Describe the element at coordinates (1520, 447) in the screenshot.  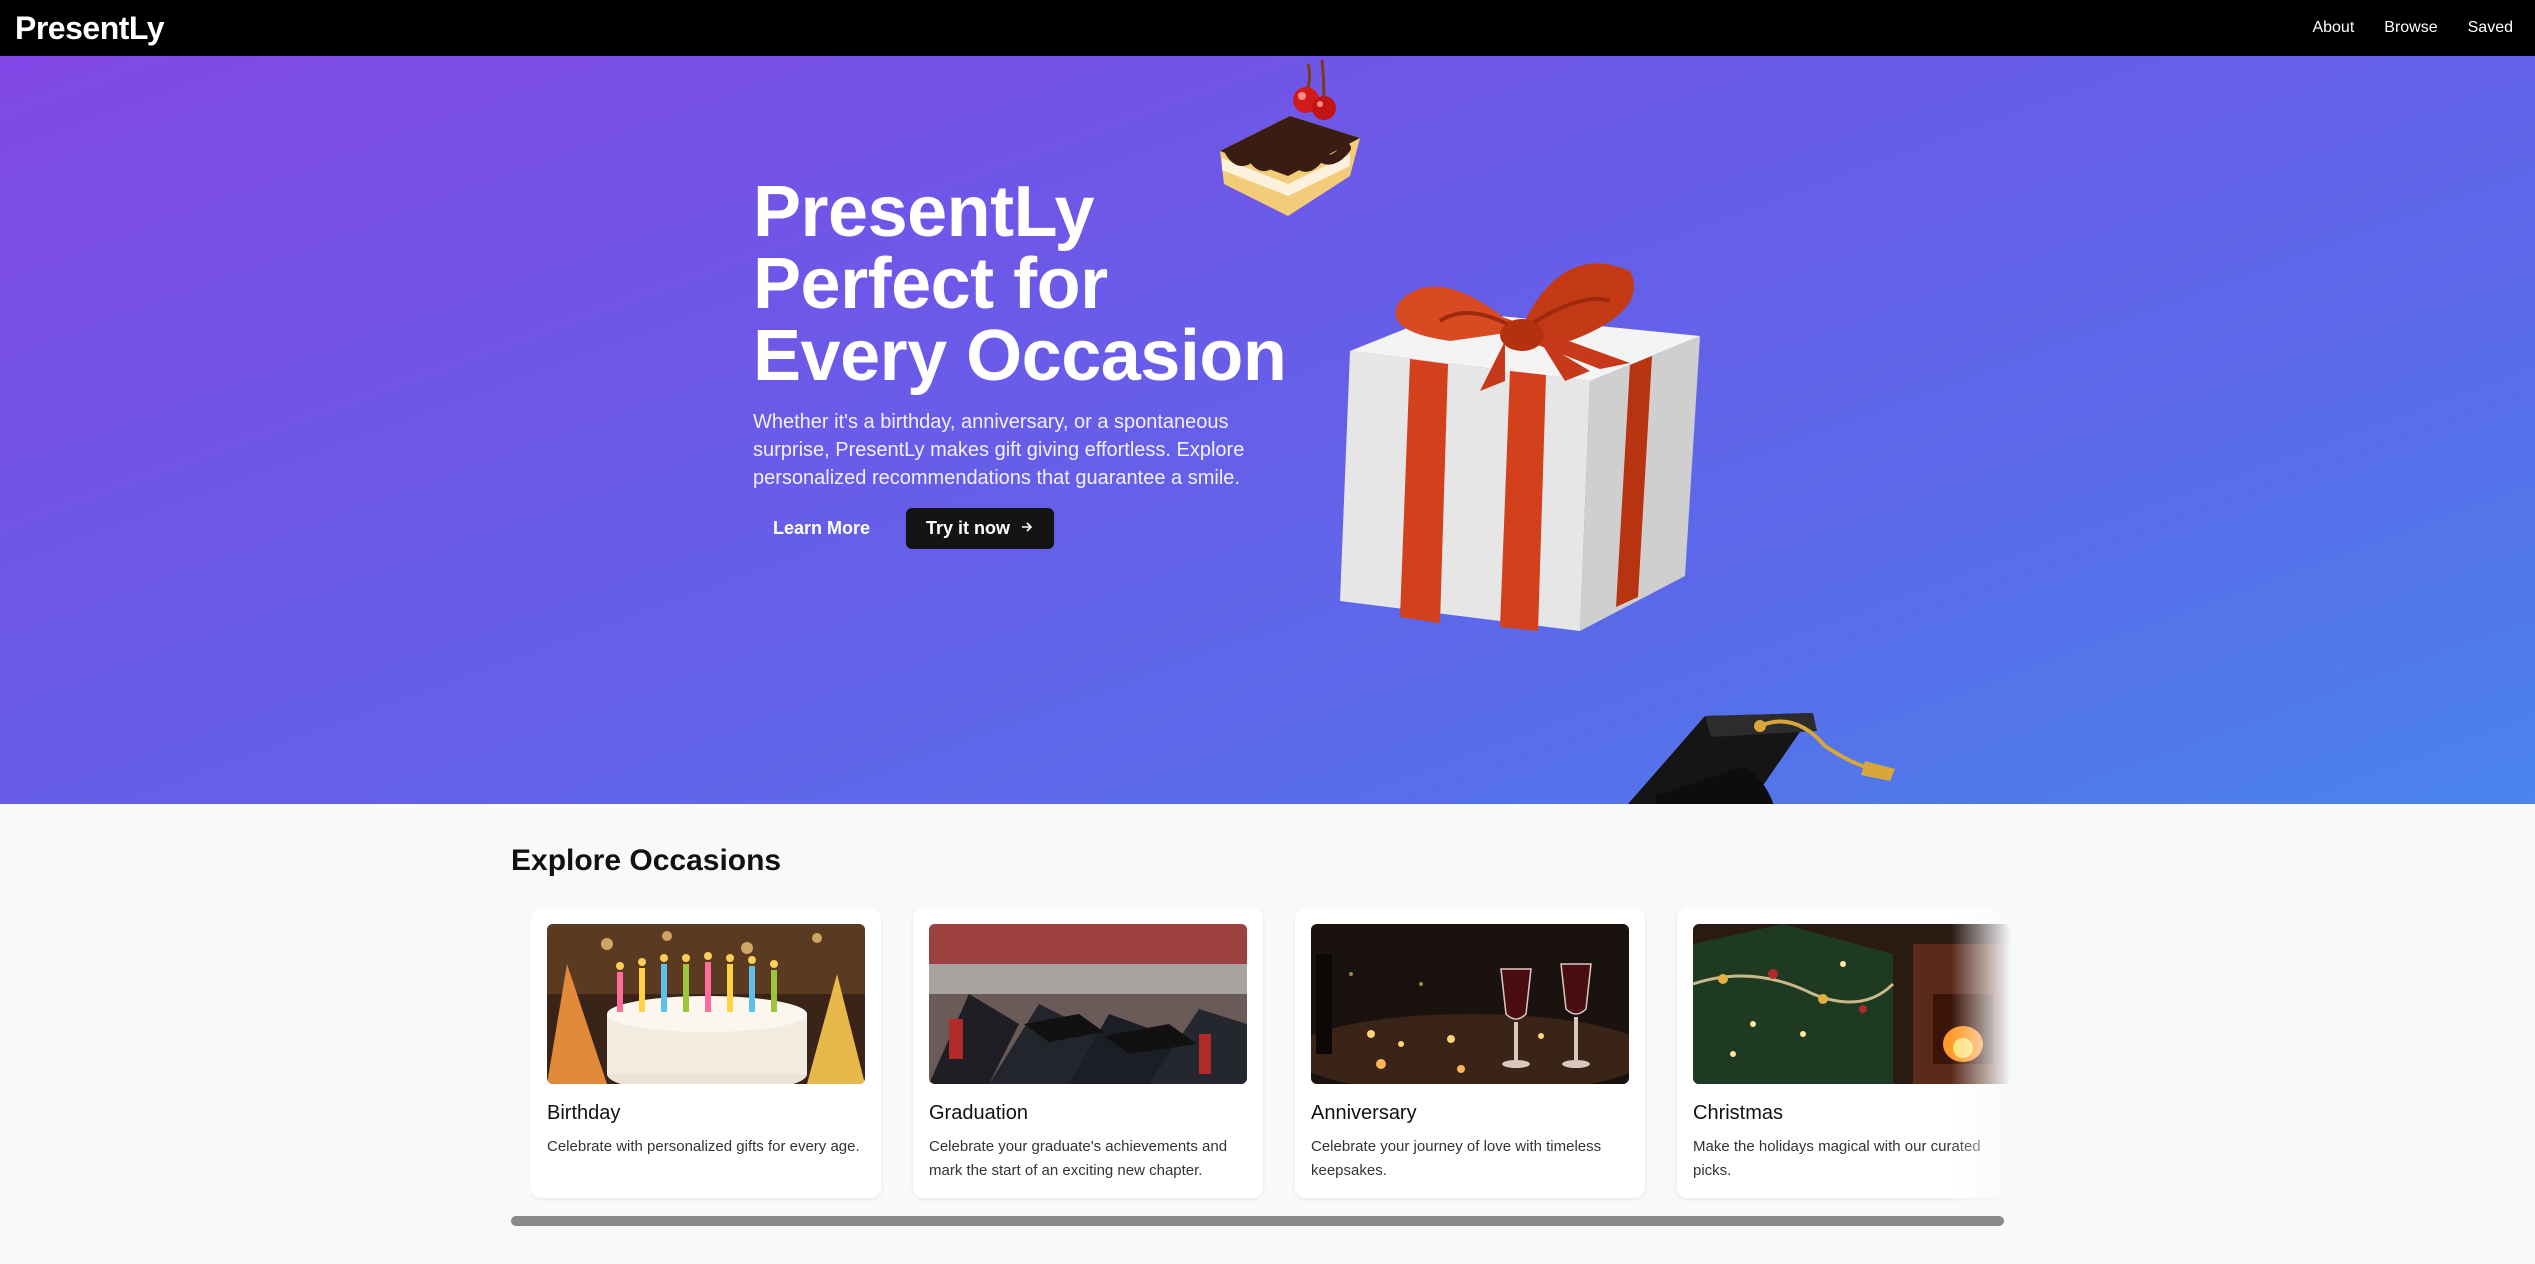
I see `gift-box-illustration` at that location.